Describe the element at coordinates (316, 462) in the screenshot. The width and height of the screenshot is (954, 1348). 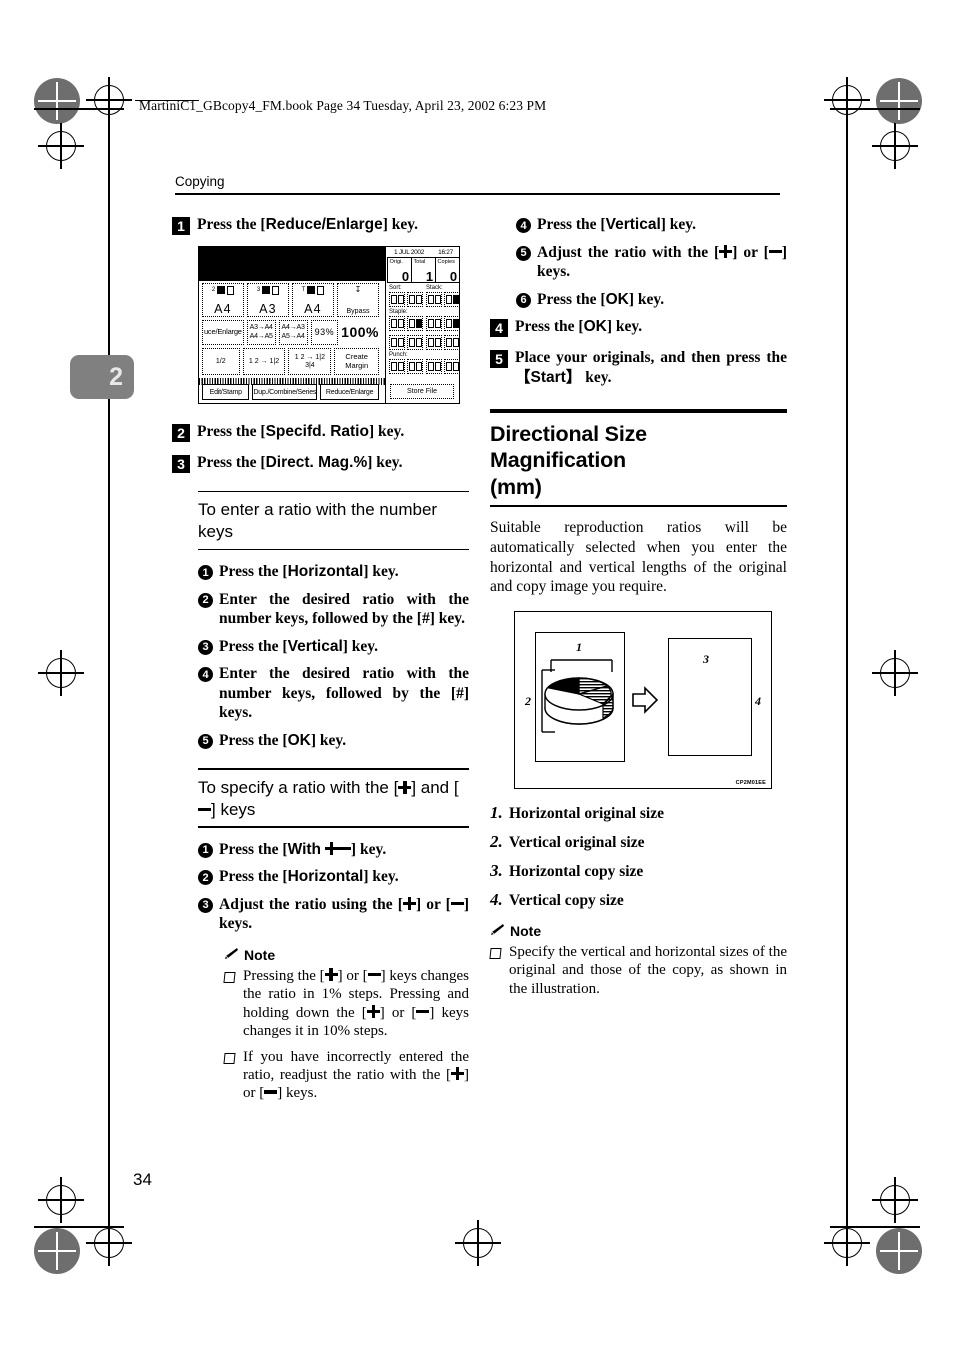
I see `step-3-key: Direct. Mag.%` at that location.